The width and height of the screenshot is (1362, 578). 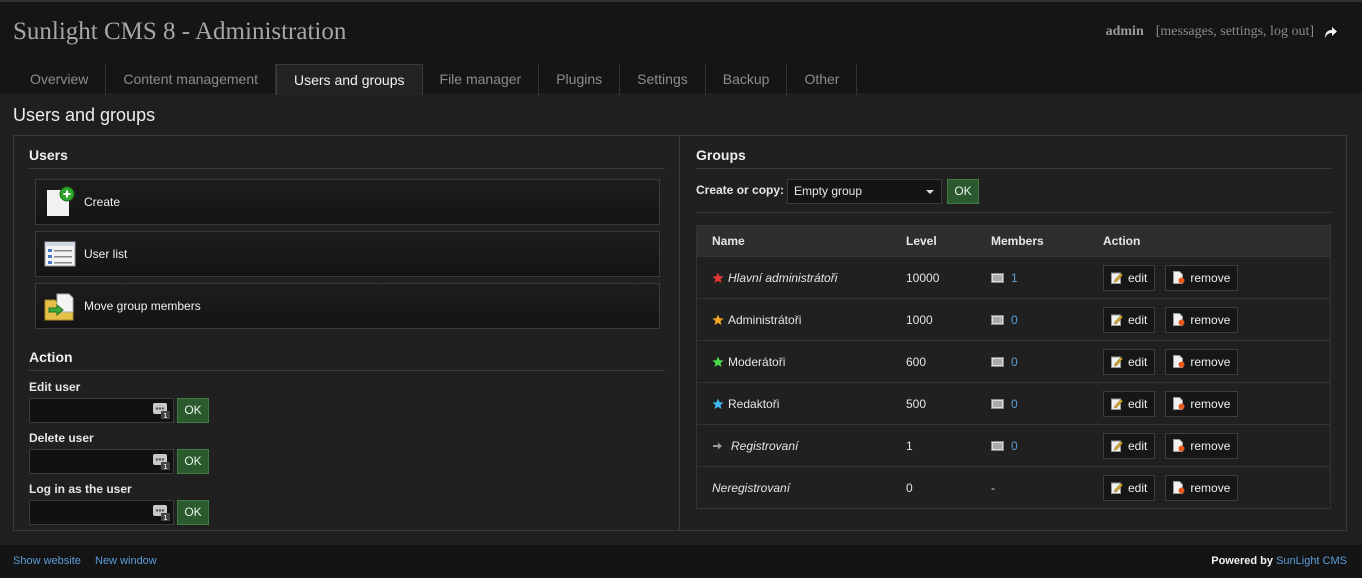 What do you see at coordinates (580, 79) in the screenshot?
I see `tab-plugins: Plugins` at bounding box center [580, 79].